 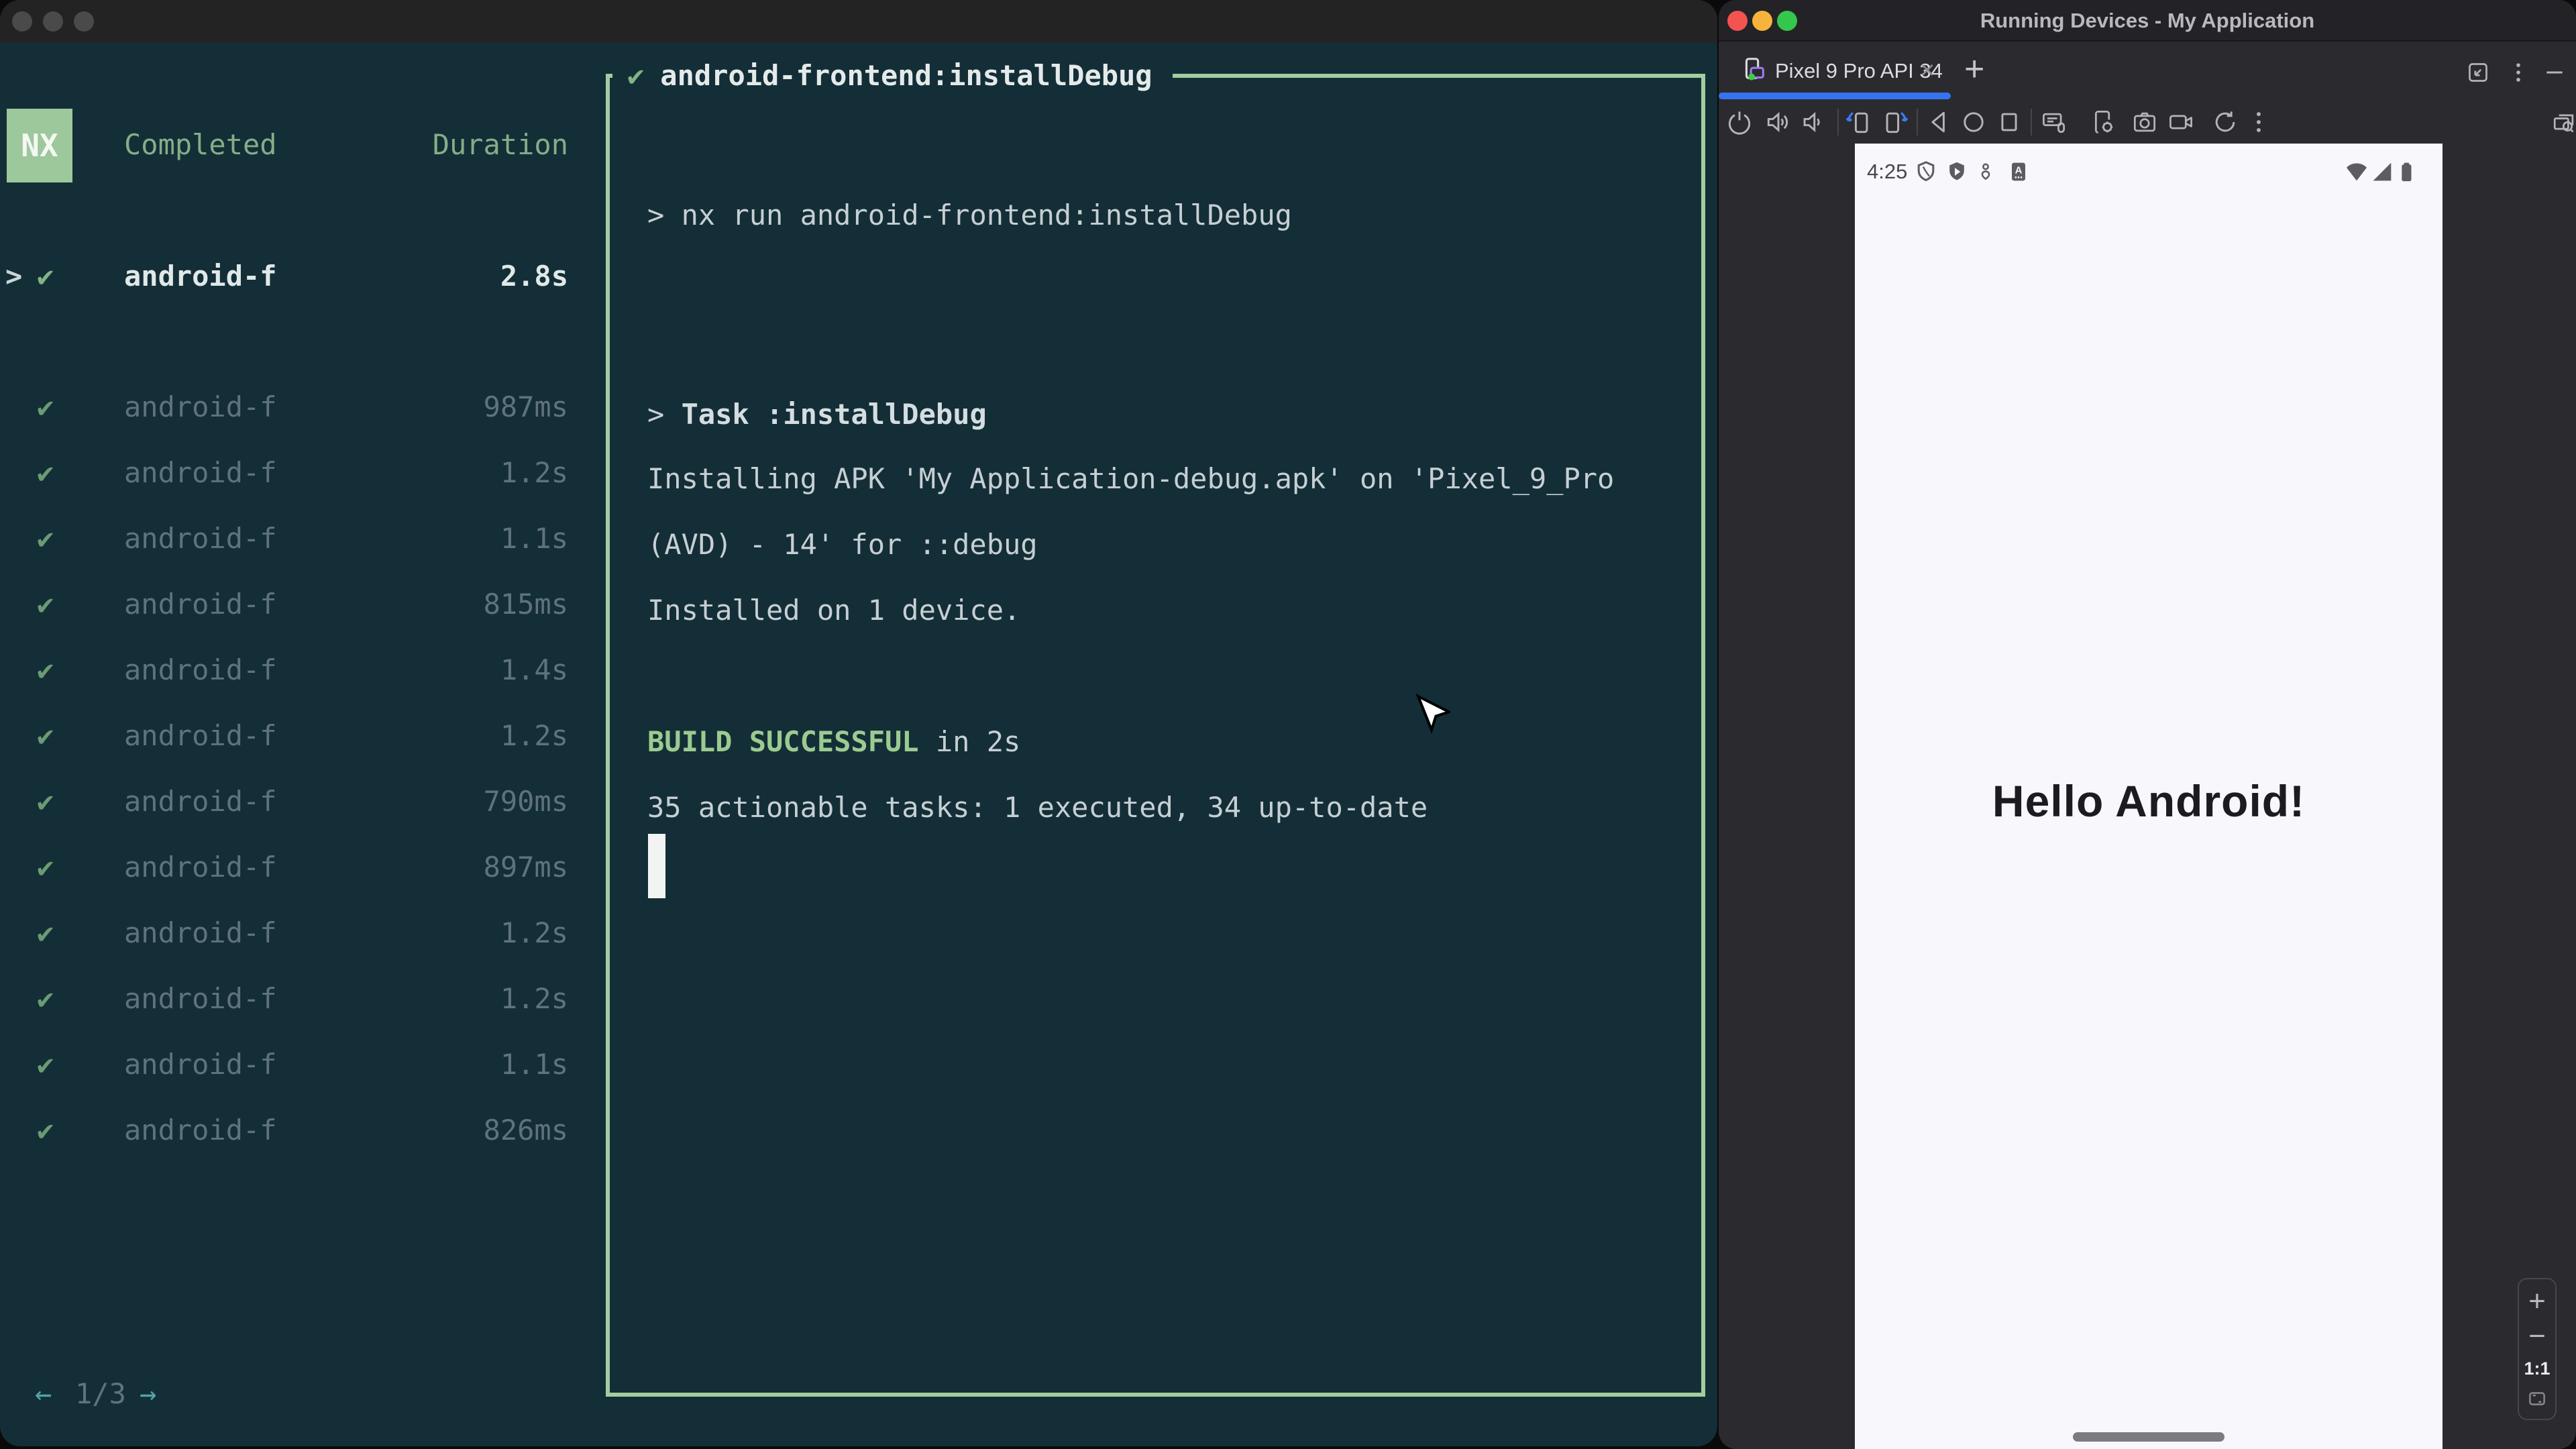 What do you see at coordinates (14, 276) in the screenshot?
I see `expand-chevron-icon: >` at bounding box center [14, 276].